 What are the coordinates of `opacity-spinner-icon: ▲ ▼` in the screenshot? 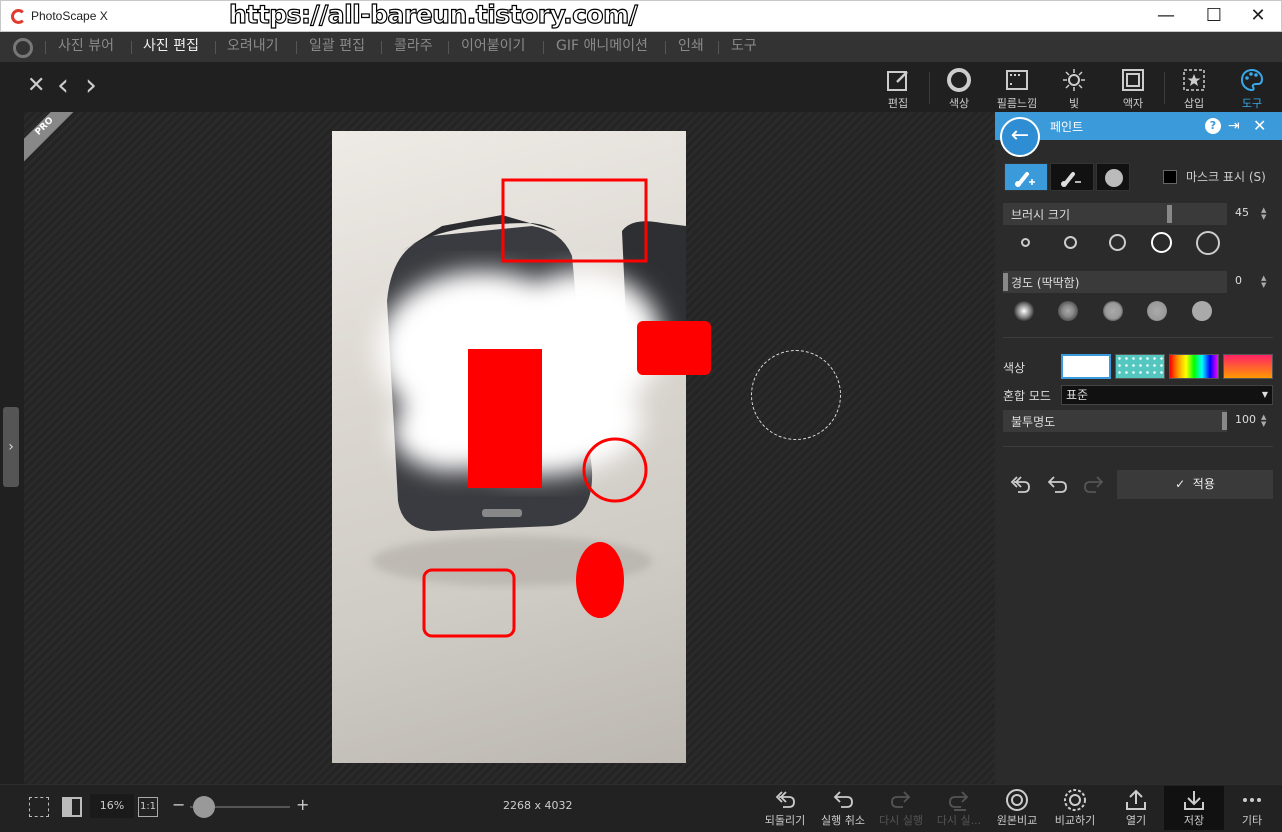 It's located at (1263, 421).